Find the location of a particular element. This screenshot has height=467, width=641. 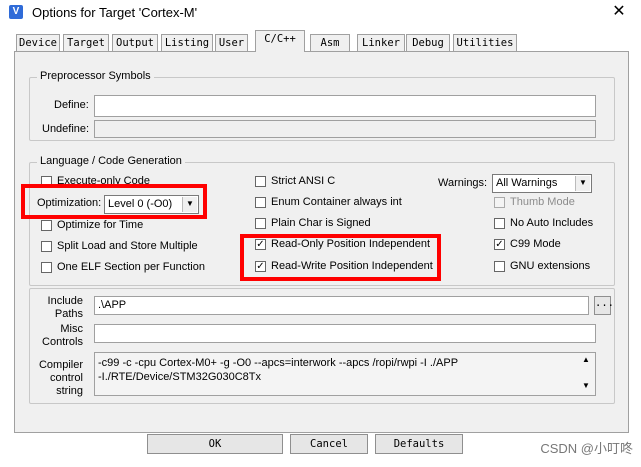

ok-button: OK is located at coordinates (215, 444).